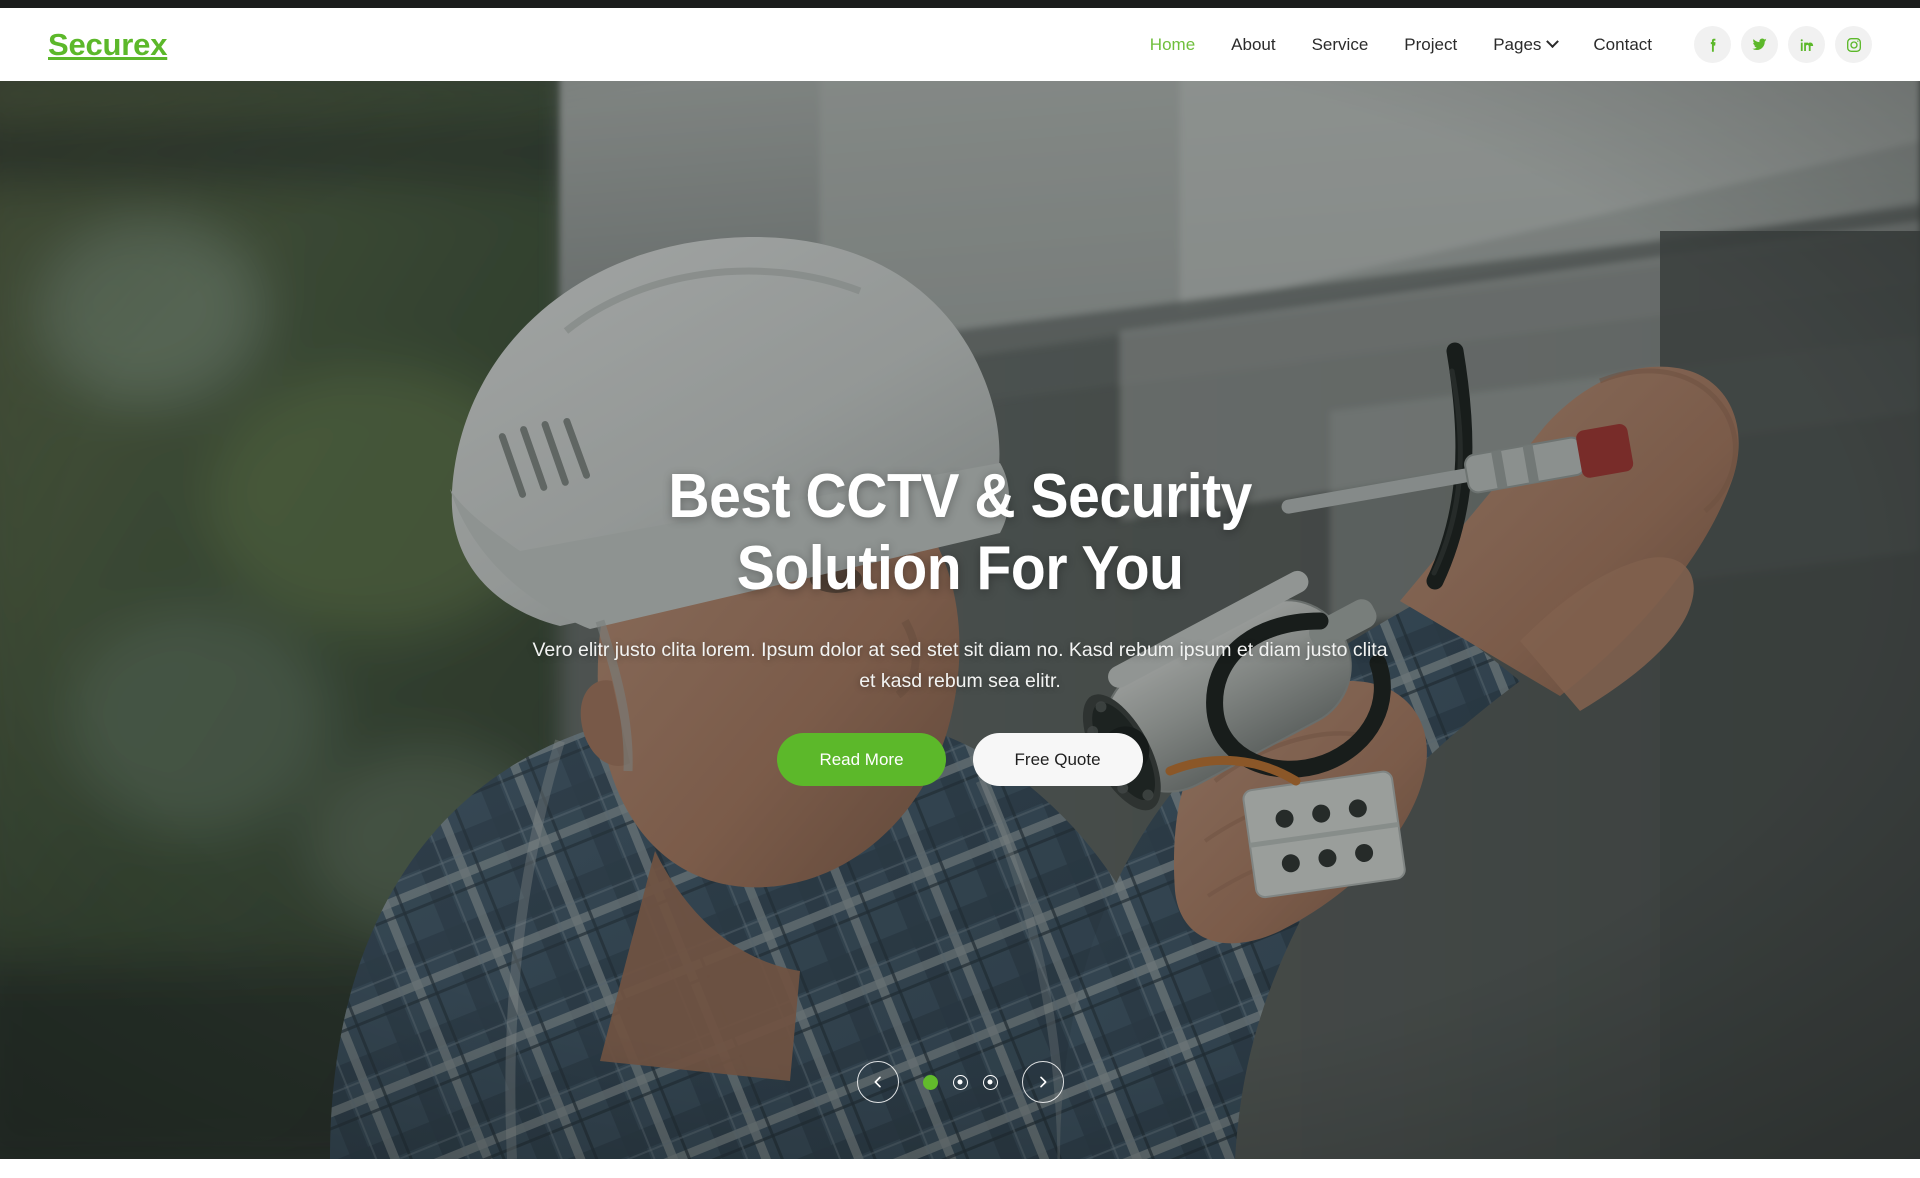 Image resolution: width=1920 pixels, height=1178 pixels. I want to click on nav-item-service: Service, so click(1340, 44).